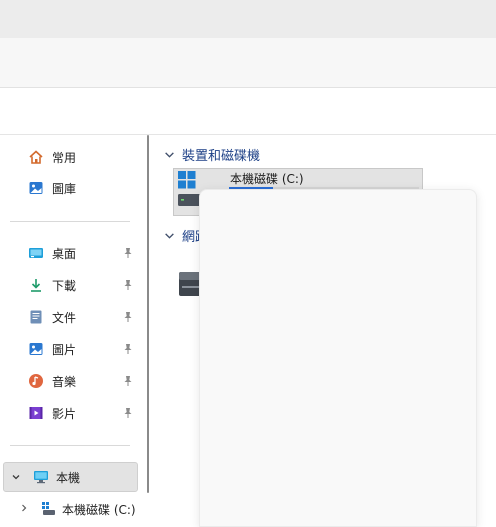 This screenshot has width=496, height=527. Describe the element at coordinates (48, 508) in the screenshot. I see `drive-icon` at that location.